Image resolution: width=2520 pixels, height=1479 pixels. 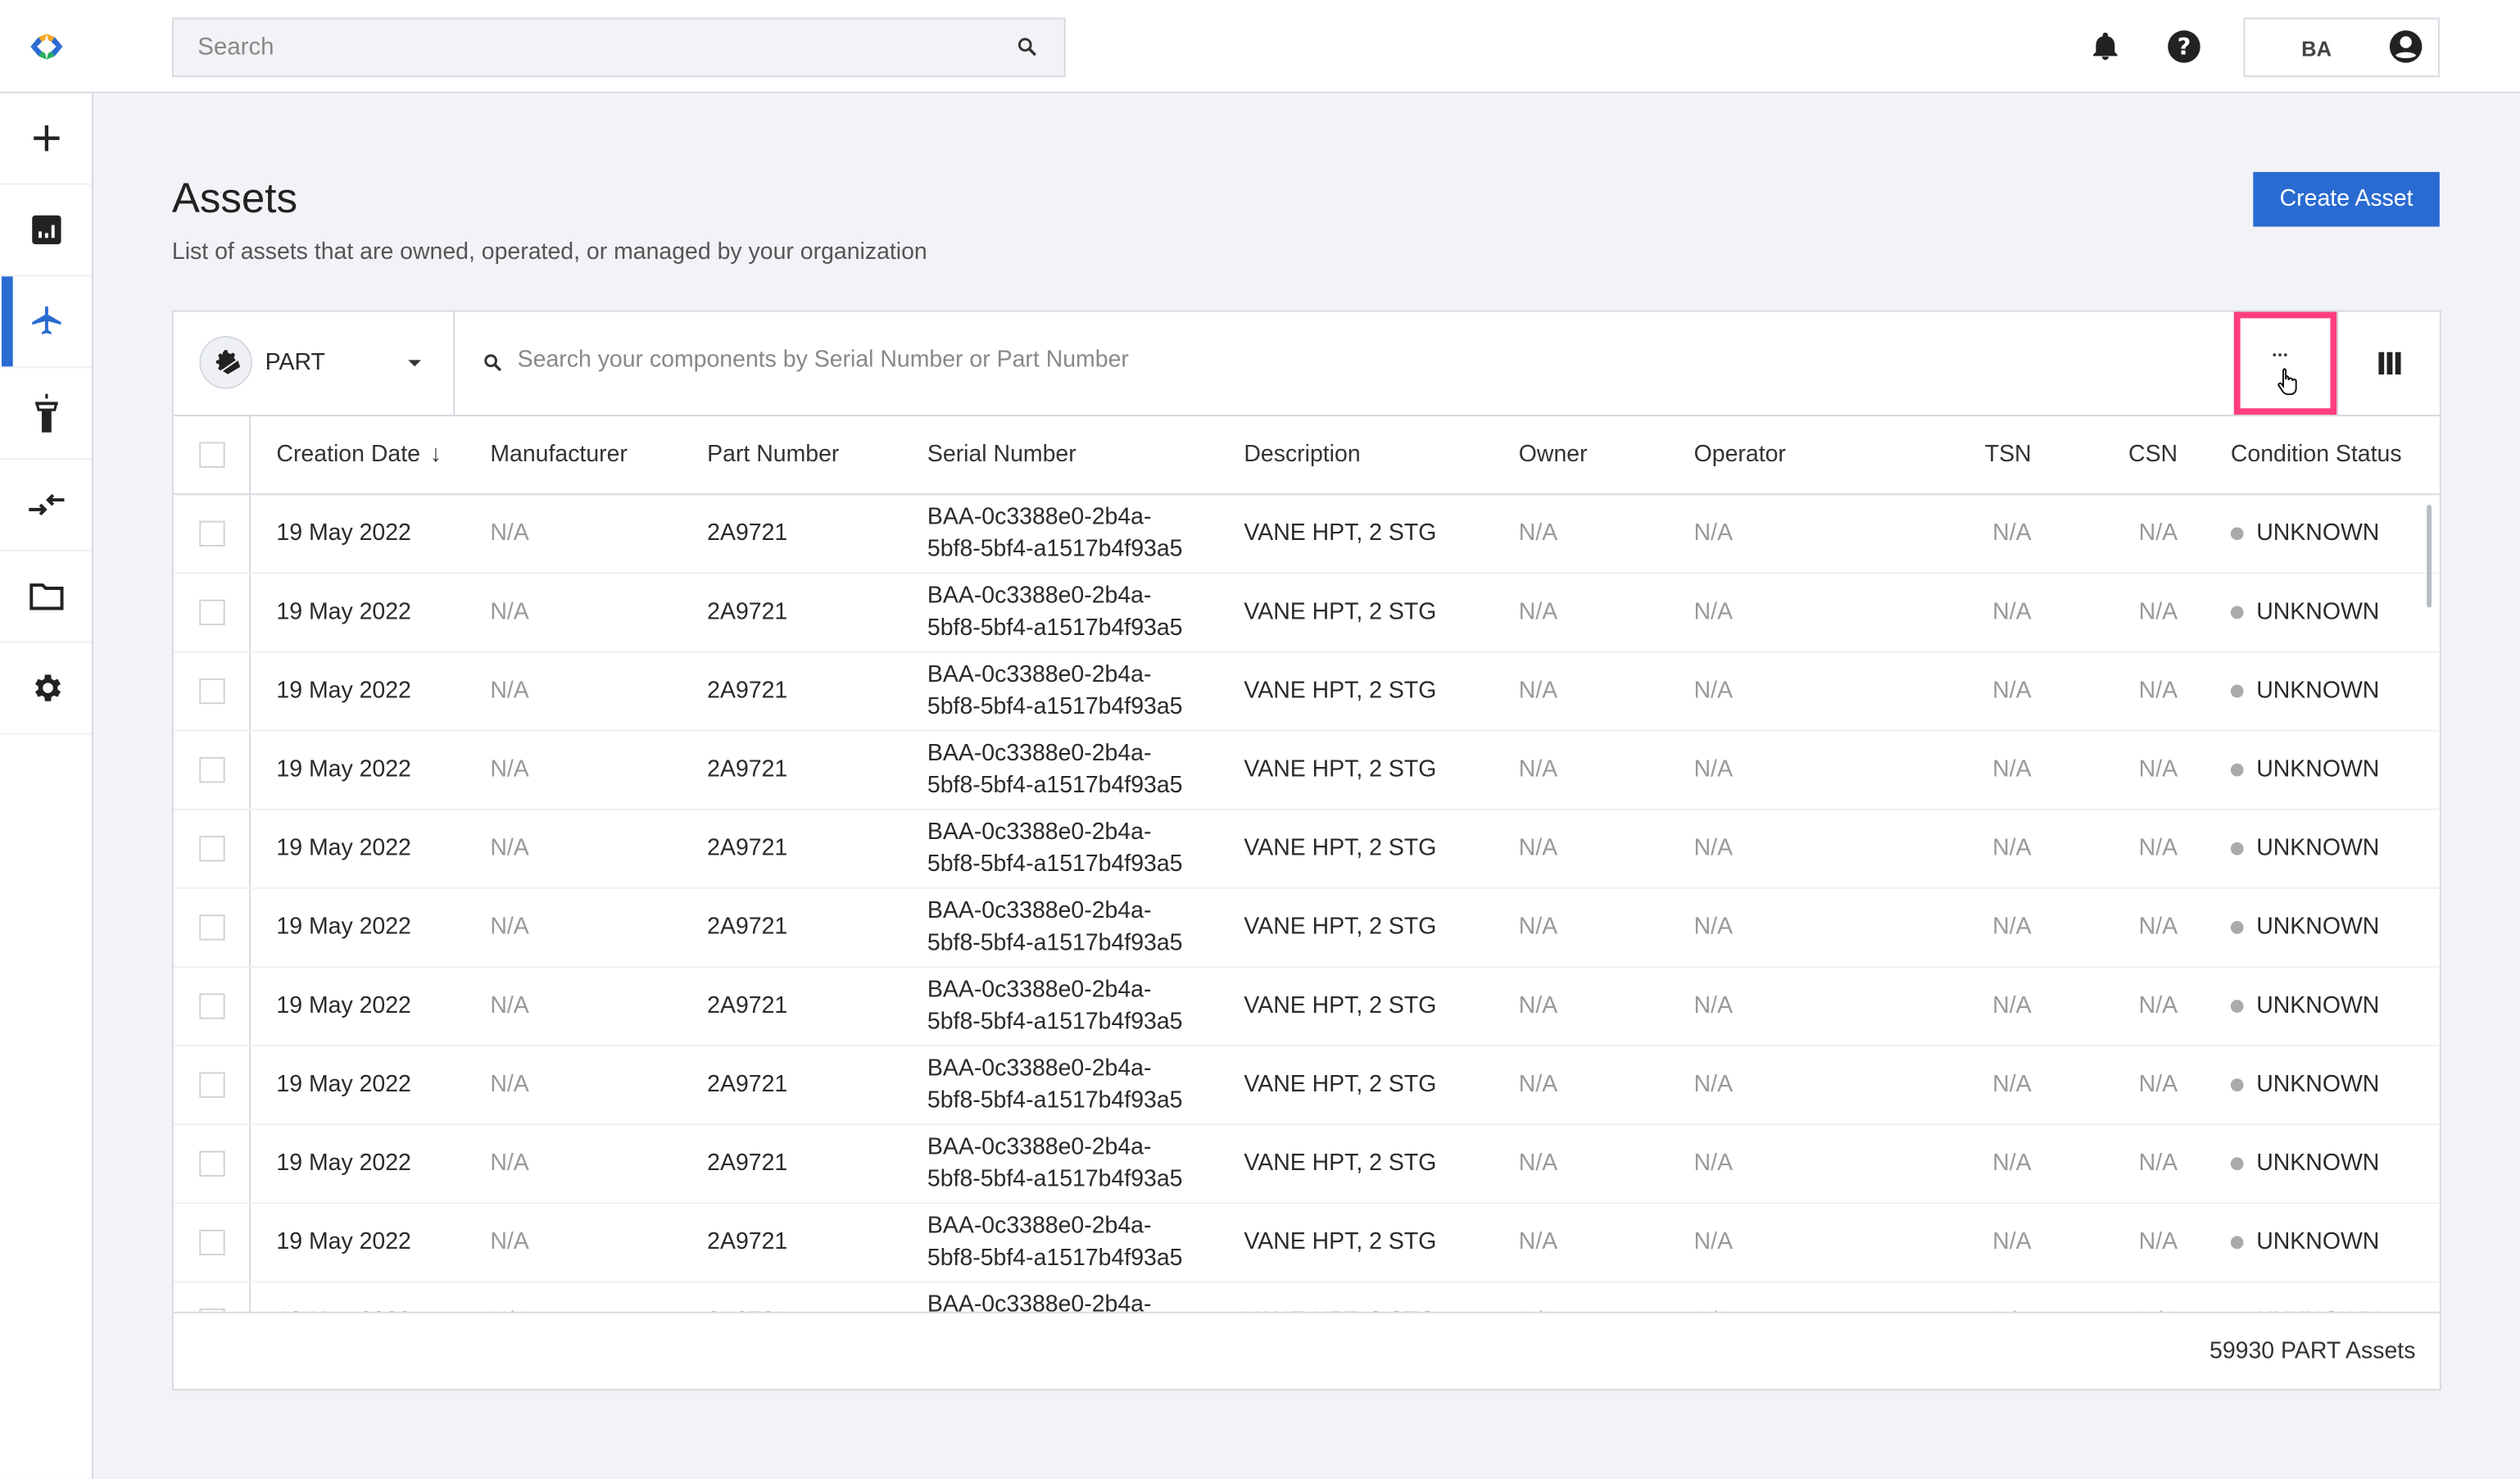 I want to click on asset-type-select: PART, so click(x=315, y=363).